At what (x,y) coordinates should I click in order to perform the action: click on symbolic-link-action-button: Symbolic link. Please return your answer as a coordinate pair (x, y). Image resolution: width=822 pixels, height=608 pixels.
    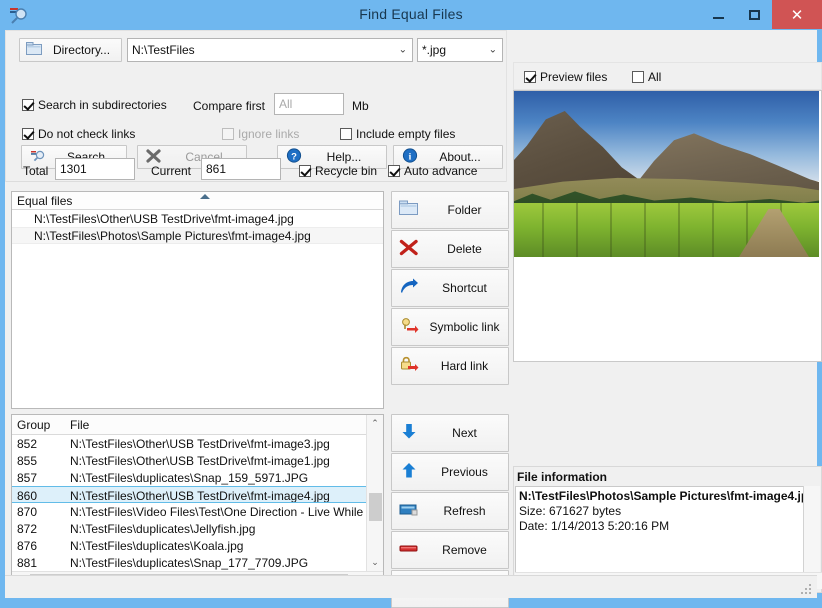
    Looking at the image, I should click on (450, 327).